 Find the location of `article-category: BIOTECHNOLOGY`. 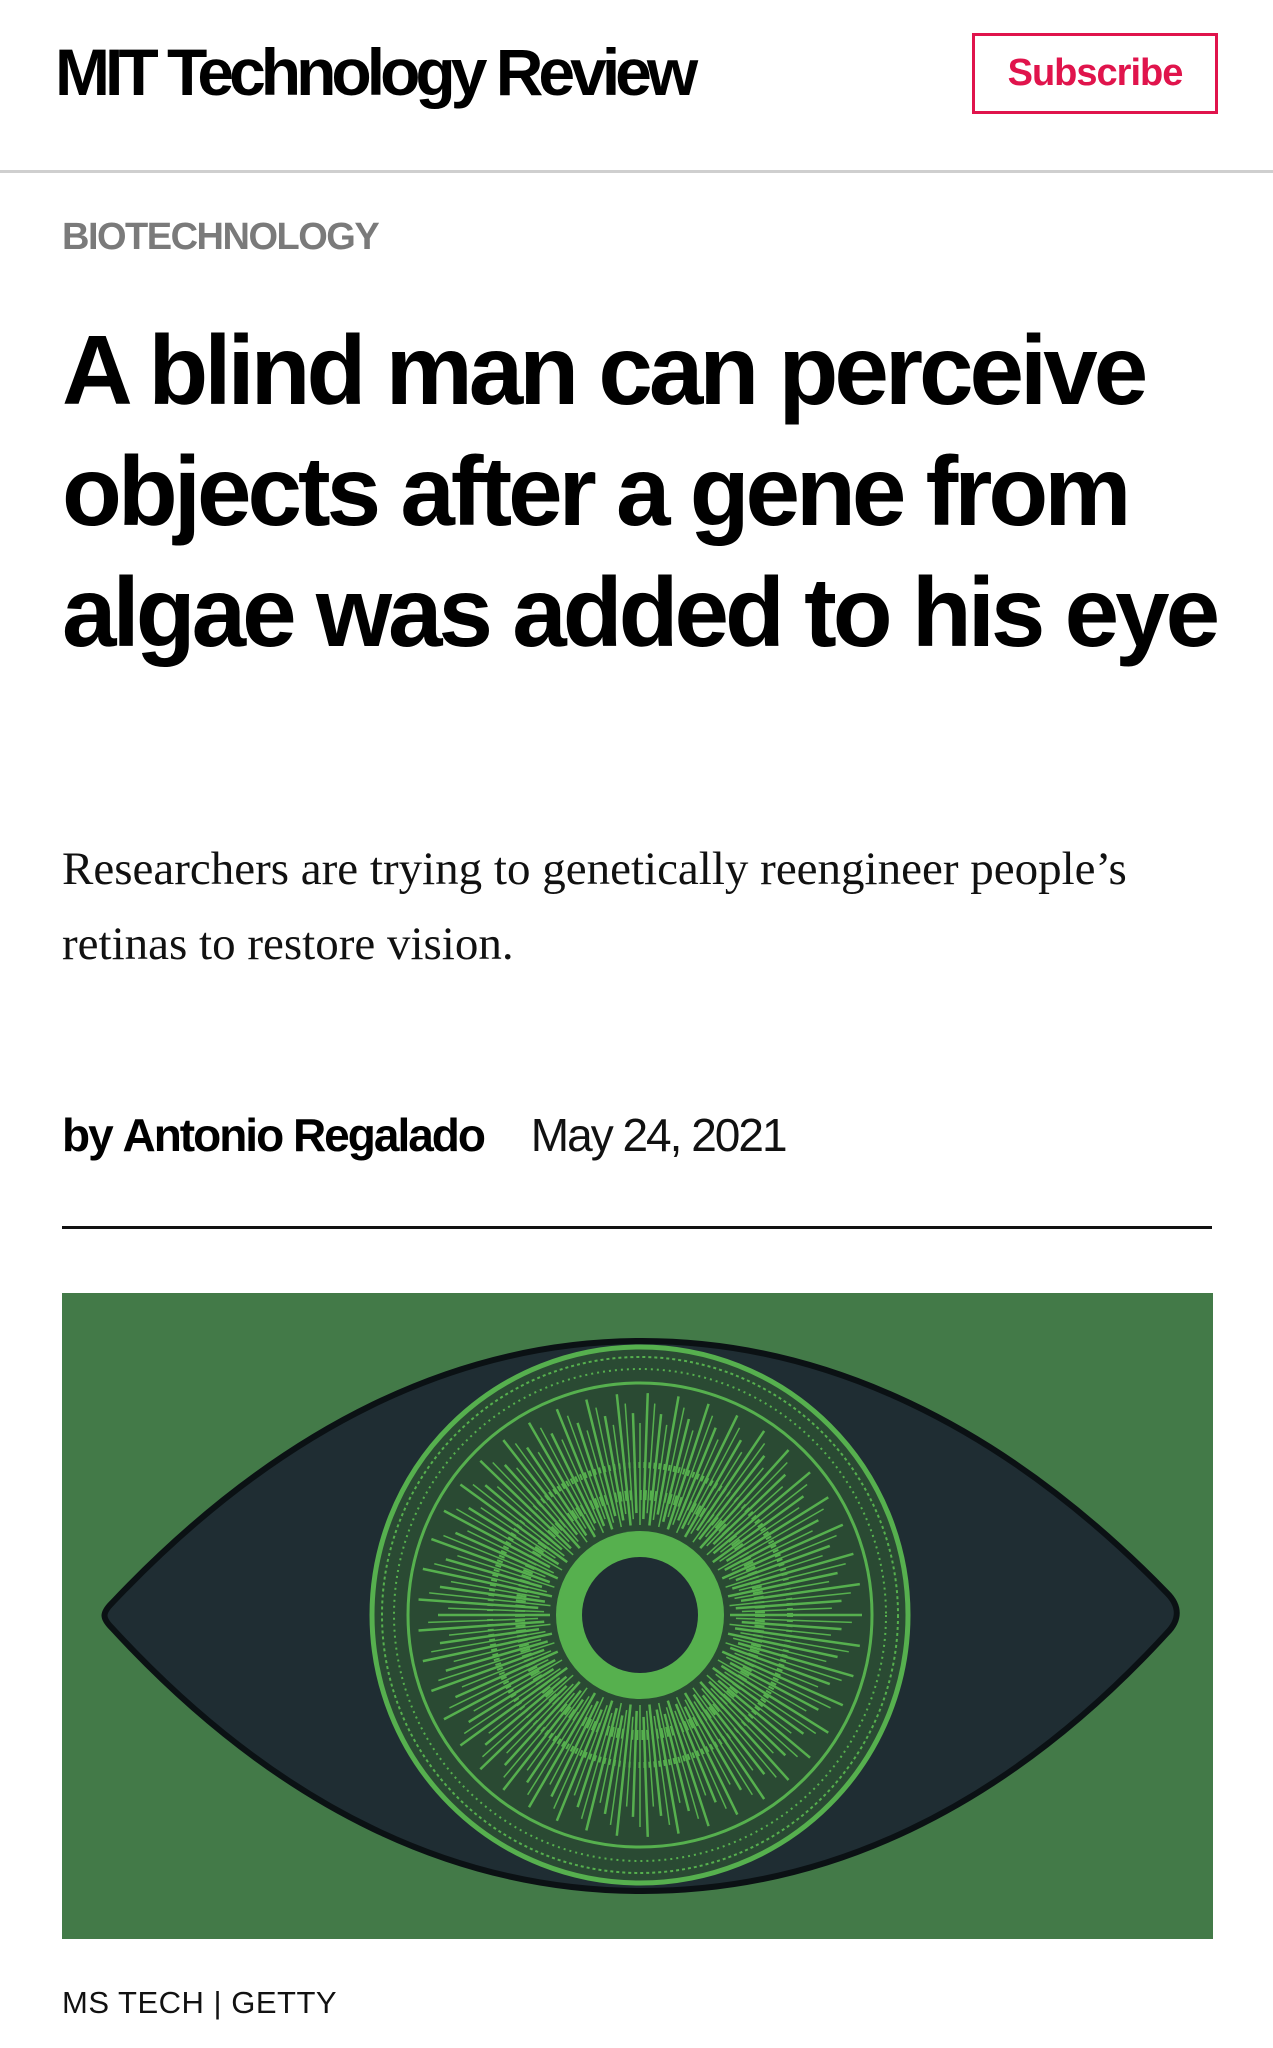

article-category: BIOTECHNOLOGY is located at coordinates (221, 237).